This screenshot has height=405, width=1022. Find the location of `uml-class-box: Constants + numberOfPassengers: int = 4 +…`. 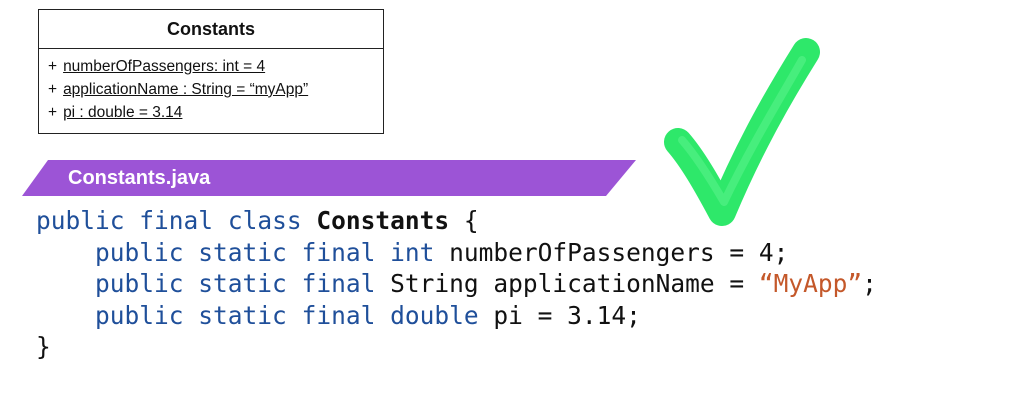

uml-class-box: Constants + numberOfPassengers: int = 4 +… is located at coordinates (211, 71).